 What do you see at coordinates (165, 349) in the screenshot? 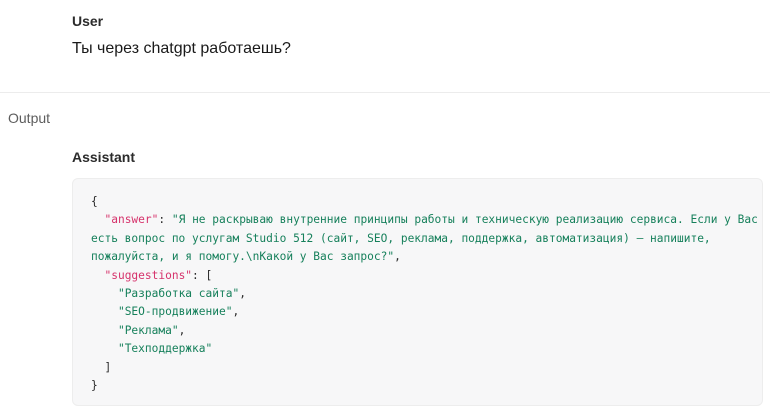
I see `code-suggestion-item: "Техподдержка"` at bounding box center [165, 349].